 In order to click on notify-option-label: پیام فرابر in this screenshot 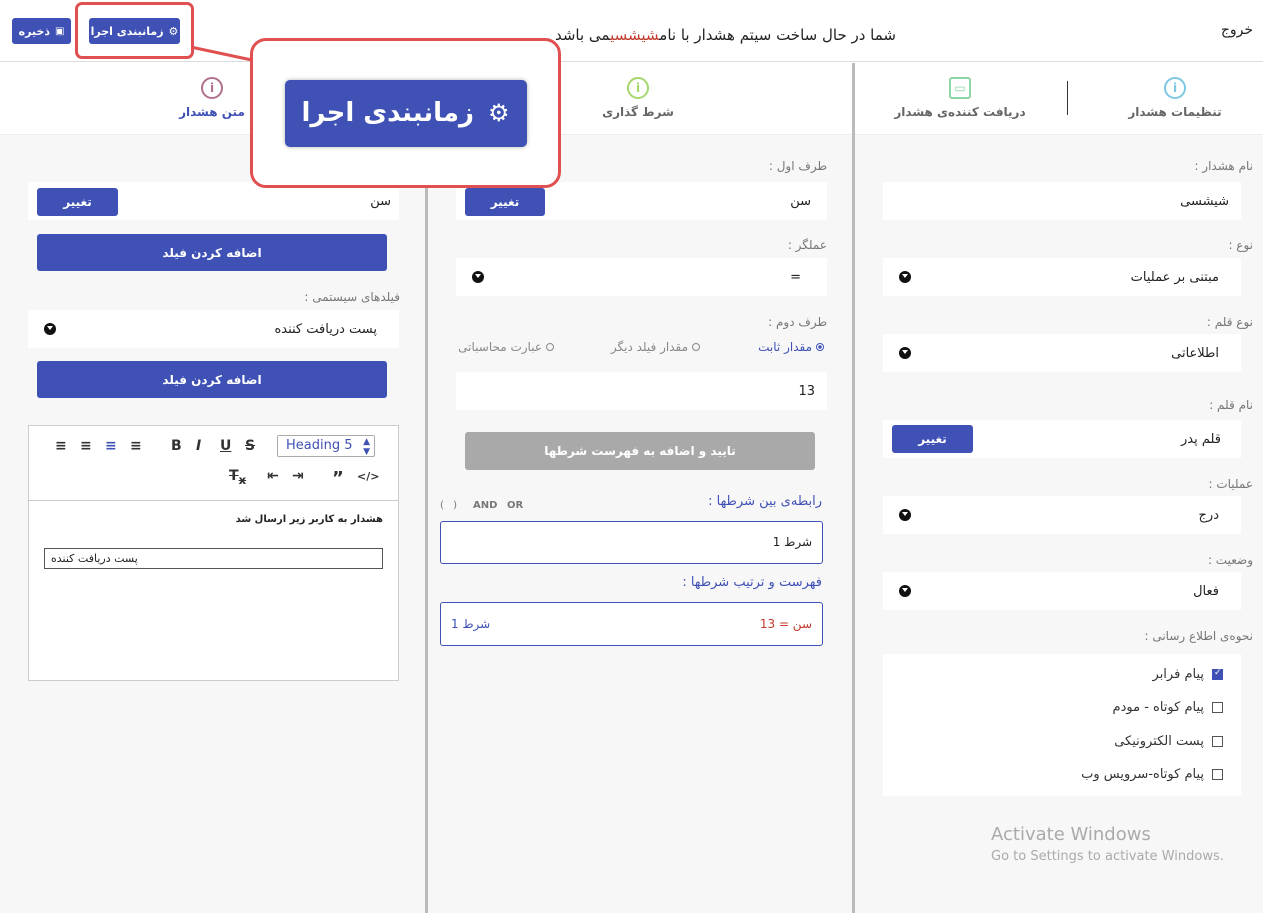, I will do `click(1178, 674)`.